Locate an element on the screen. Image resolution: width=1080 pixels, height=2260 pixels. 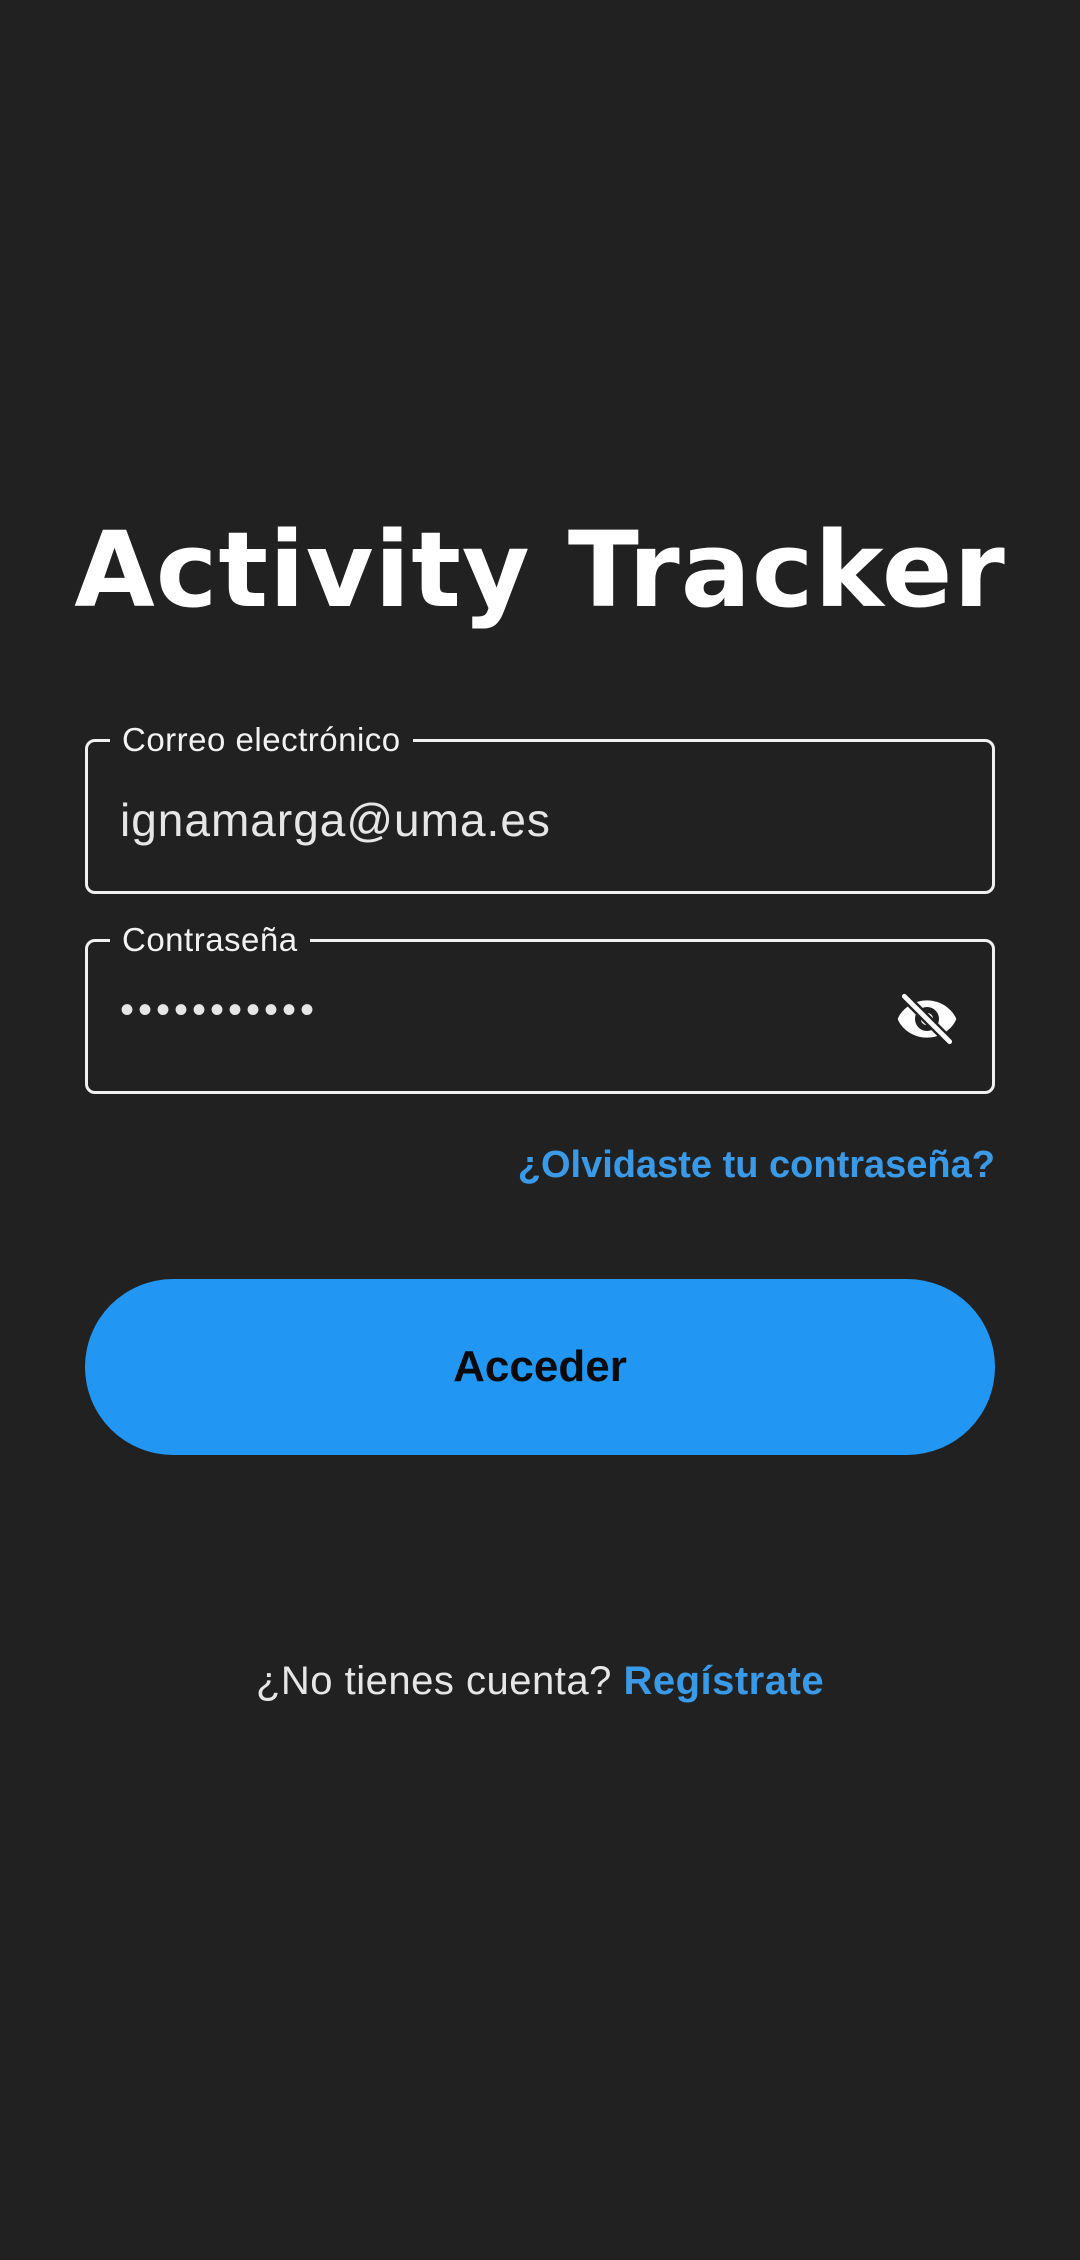
app-title: Activity Tracker is located at coordinates (540, 570).